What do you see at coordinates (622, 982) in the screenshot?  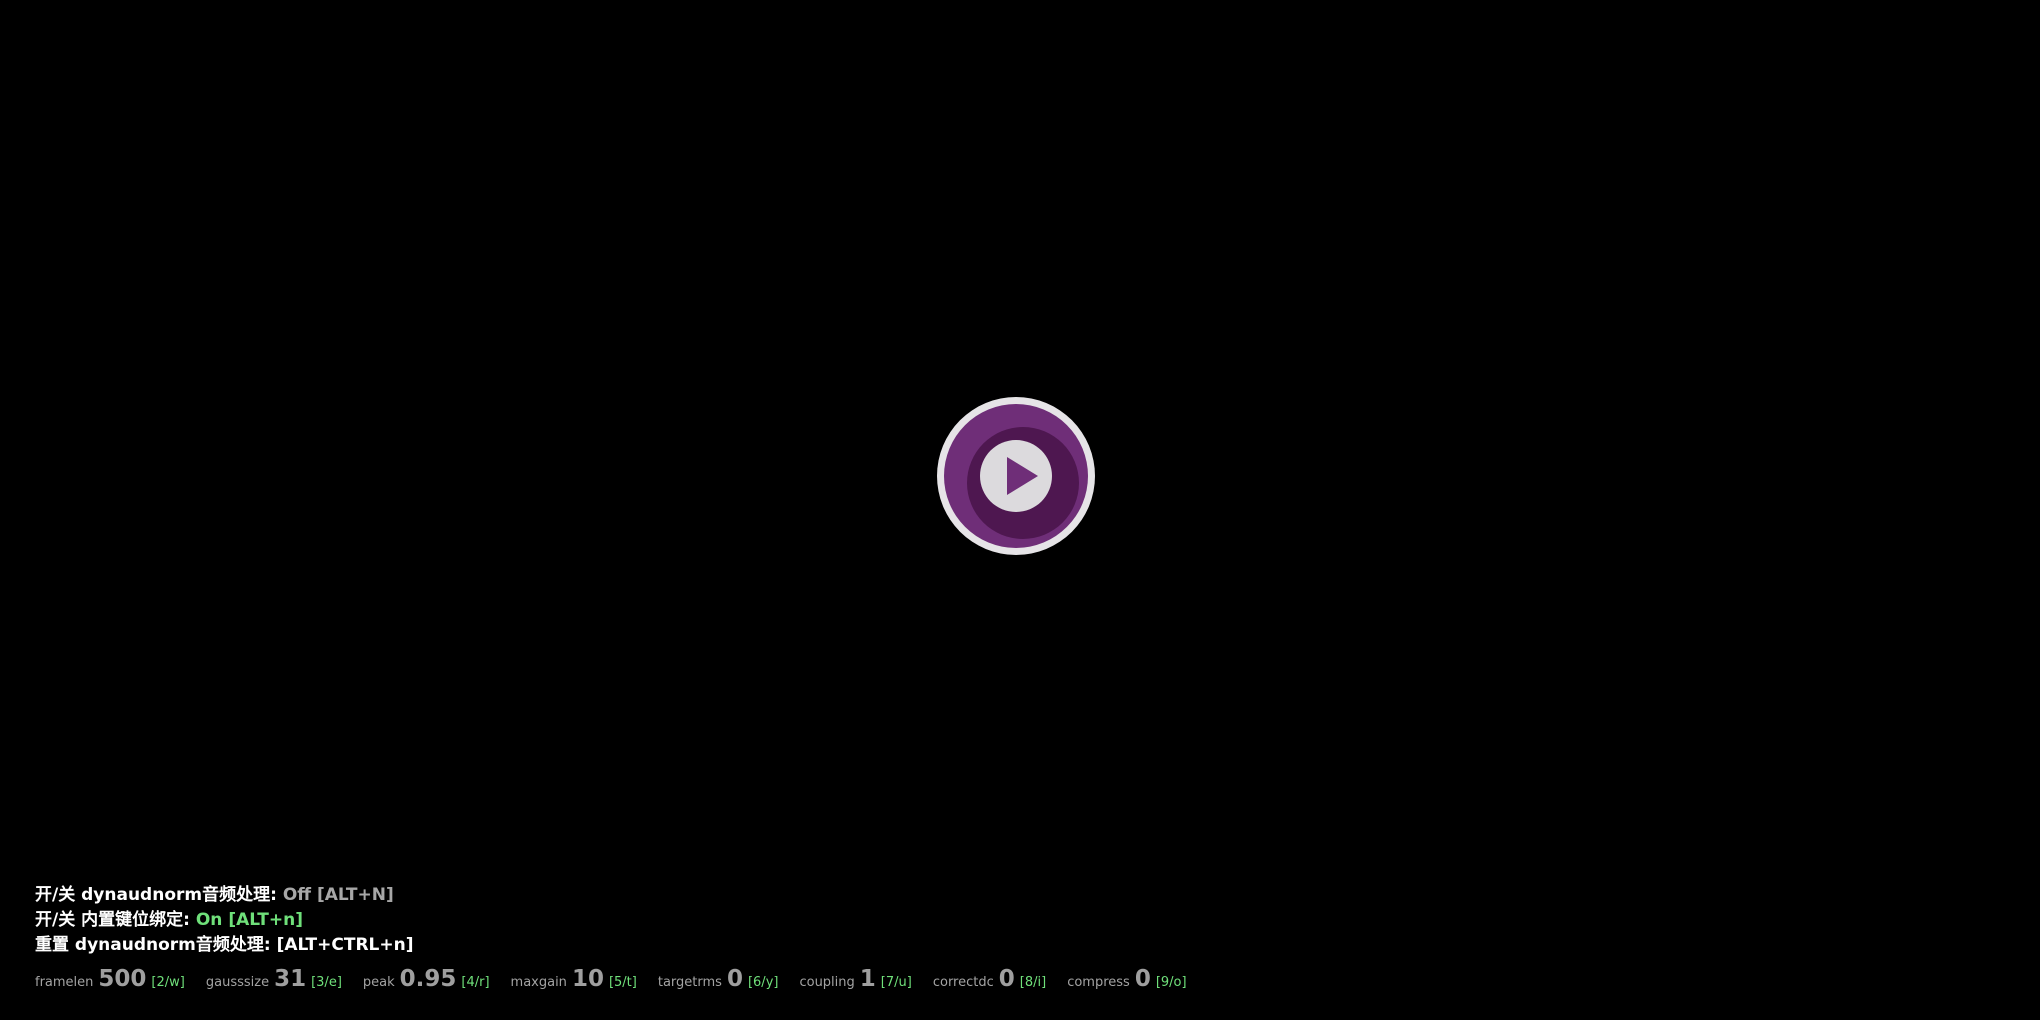 I see `param-key: [5/t]` at bounding box center [622, 982].